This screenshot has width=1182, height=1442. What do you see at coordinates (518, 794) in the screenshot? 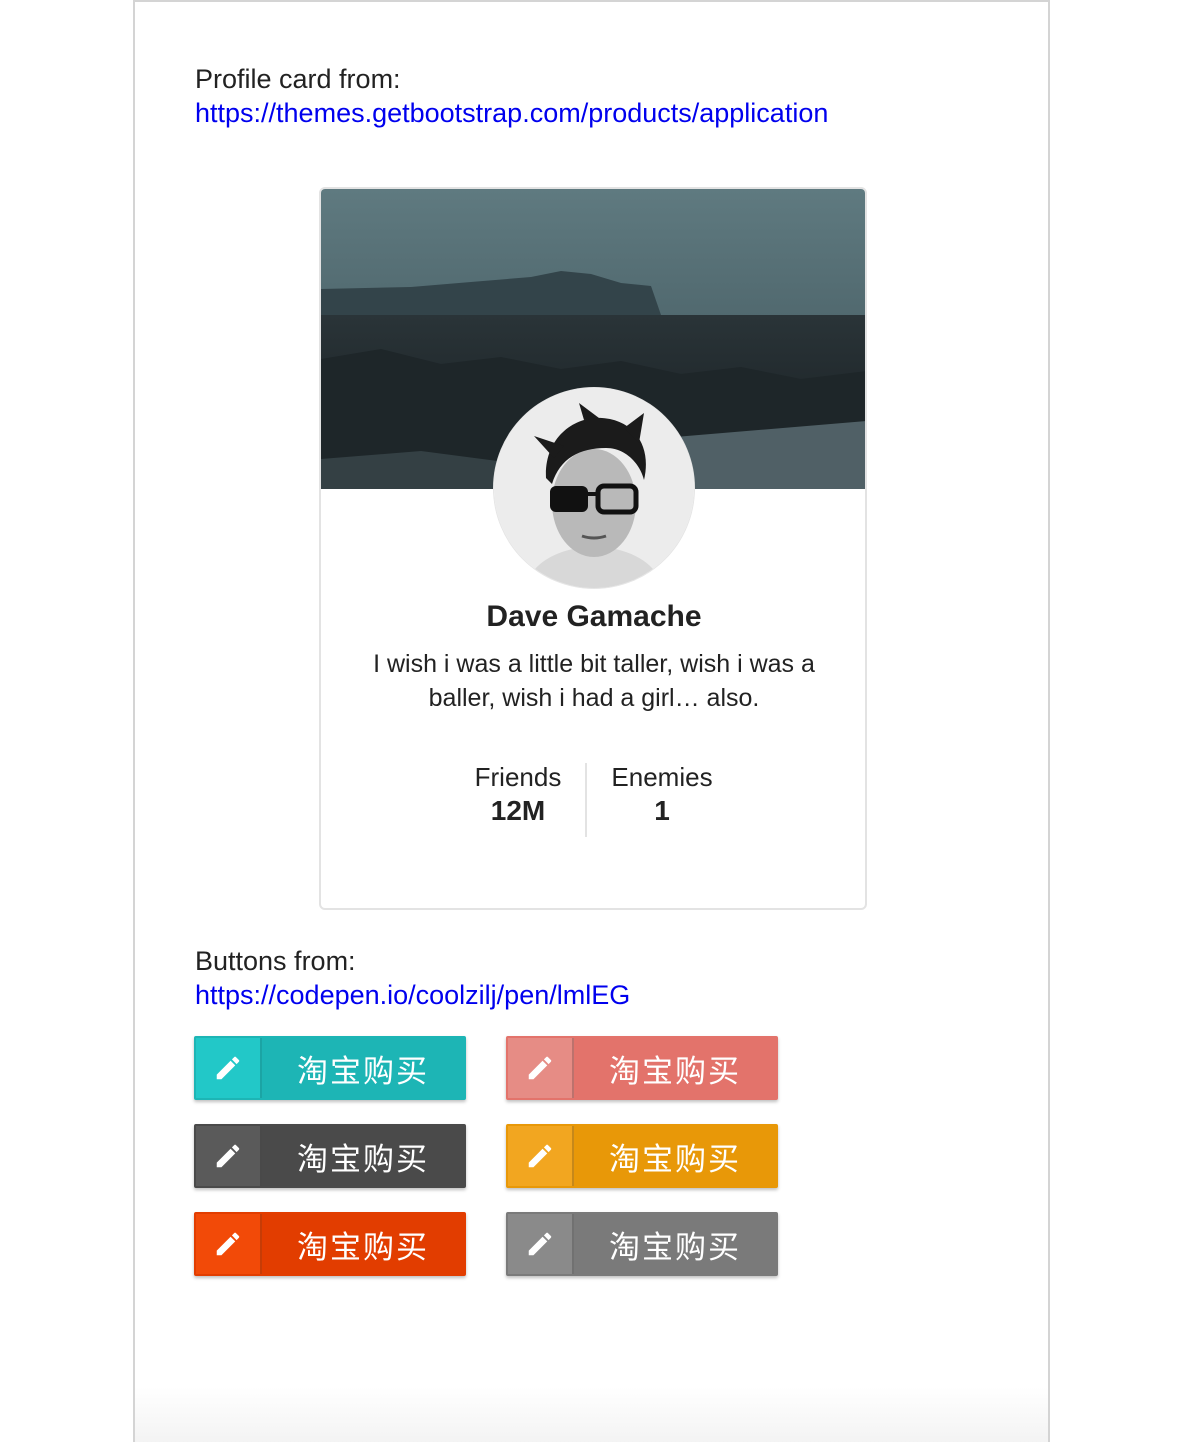
I see `stat-friends: Friends 12M` at bounding box center [518, 794].